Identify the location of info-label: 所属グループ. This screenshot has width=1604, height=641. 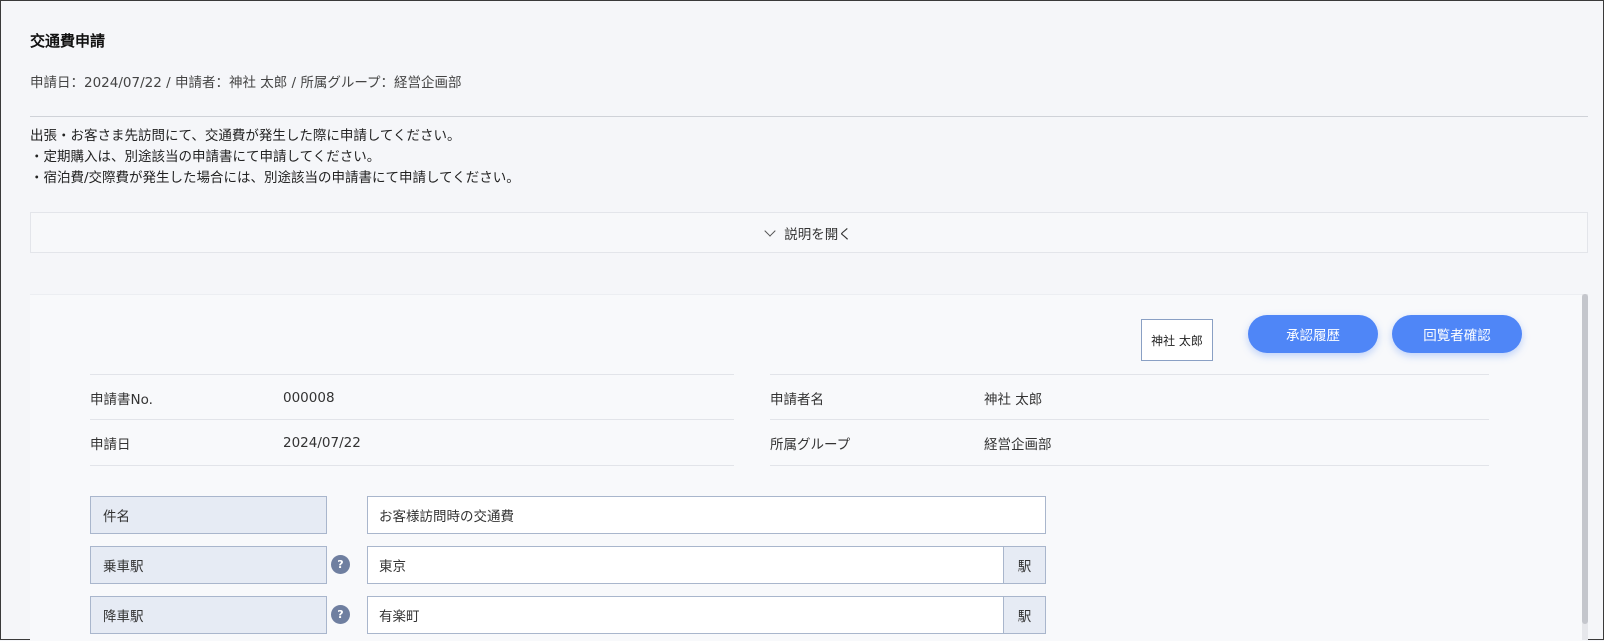
(810, 444).